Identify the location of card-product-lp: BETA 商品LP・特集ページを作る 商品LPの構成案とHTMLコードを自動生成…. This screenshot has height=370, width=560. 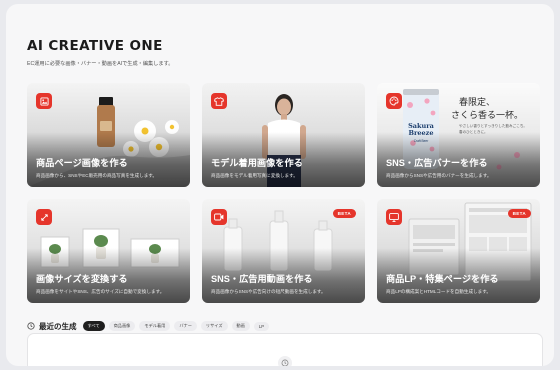
(458, 251).